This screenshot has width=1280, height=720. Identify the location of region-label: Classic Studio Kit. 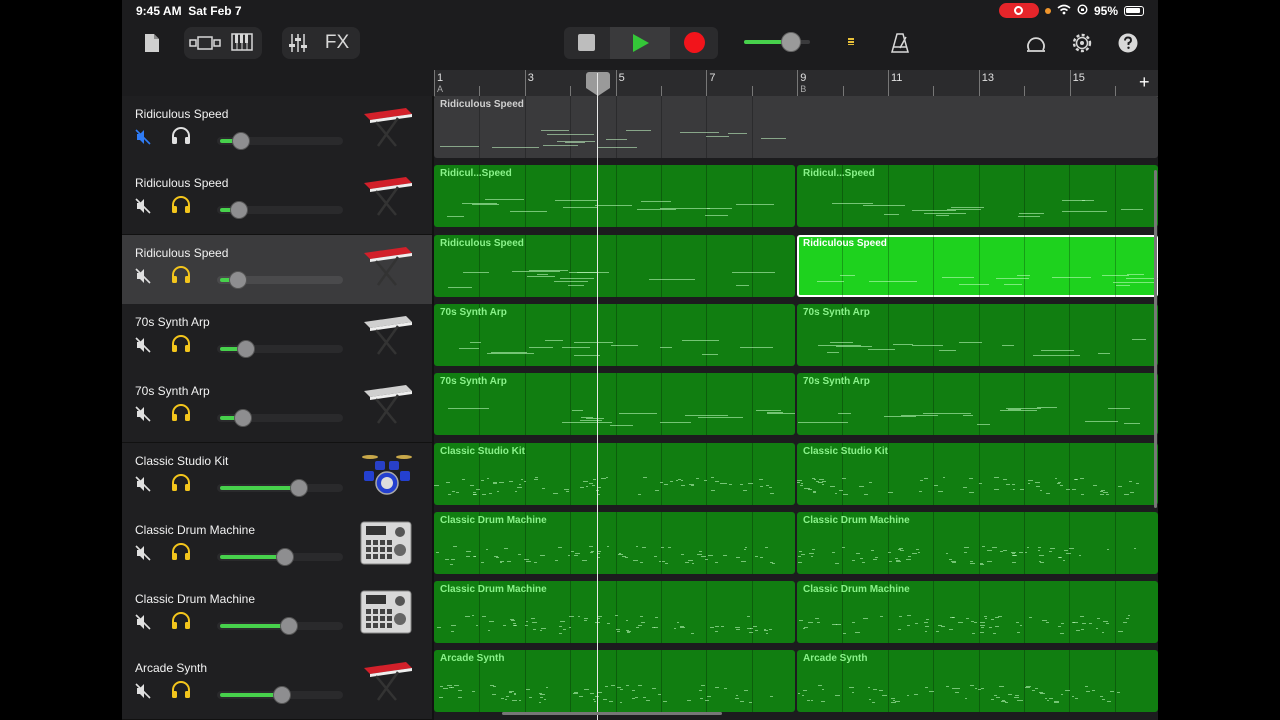
(846, 451).